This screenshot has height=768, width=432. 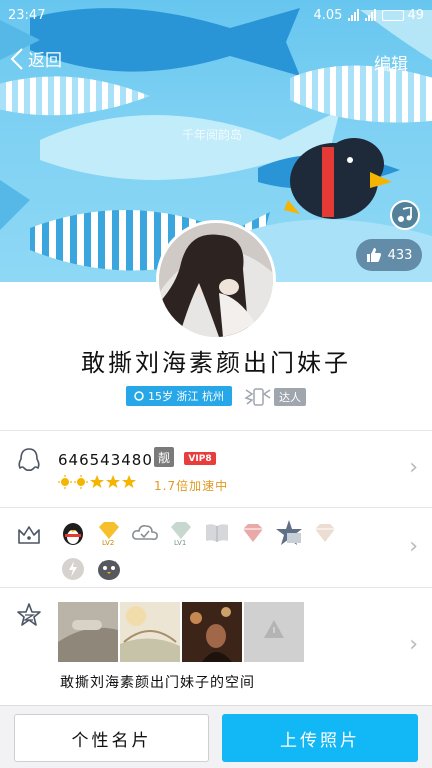 I want to click on music-note-icon, so click(x=405, y=214).